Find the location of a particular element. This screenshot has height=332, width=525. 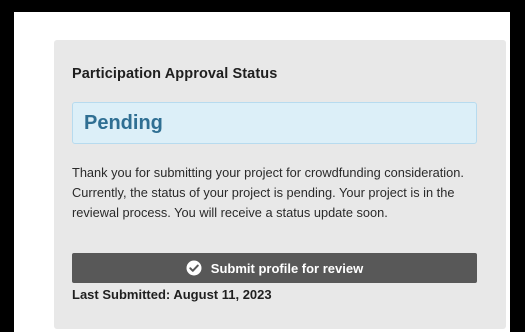

status-box: Pending is located at coordinates (274, 123).